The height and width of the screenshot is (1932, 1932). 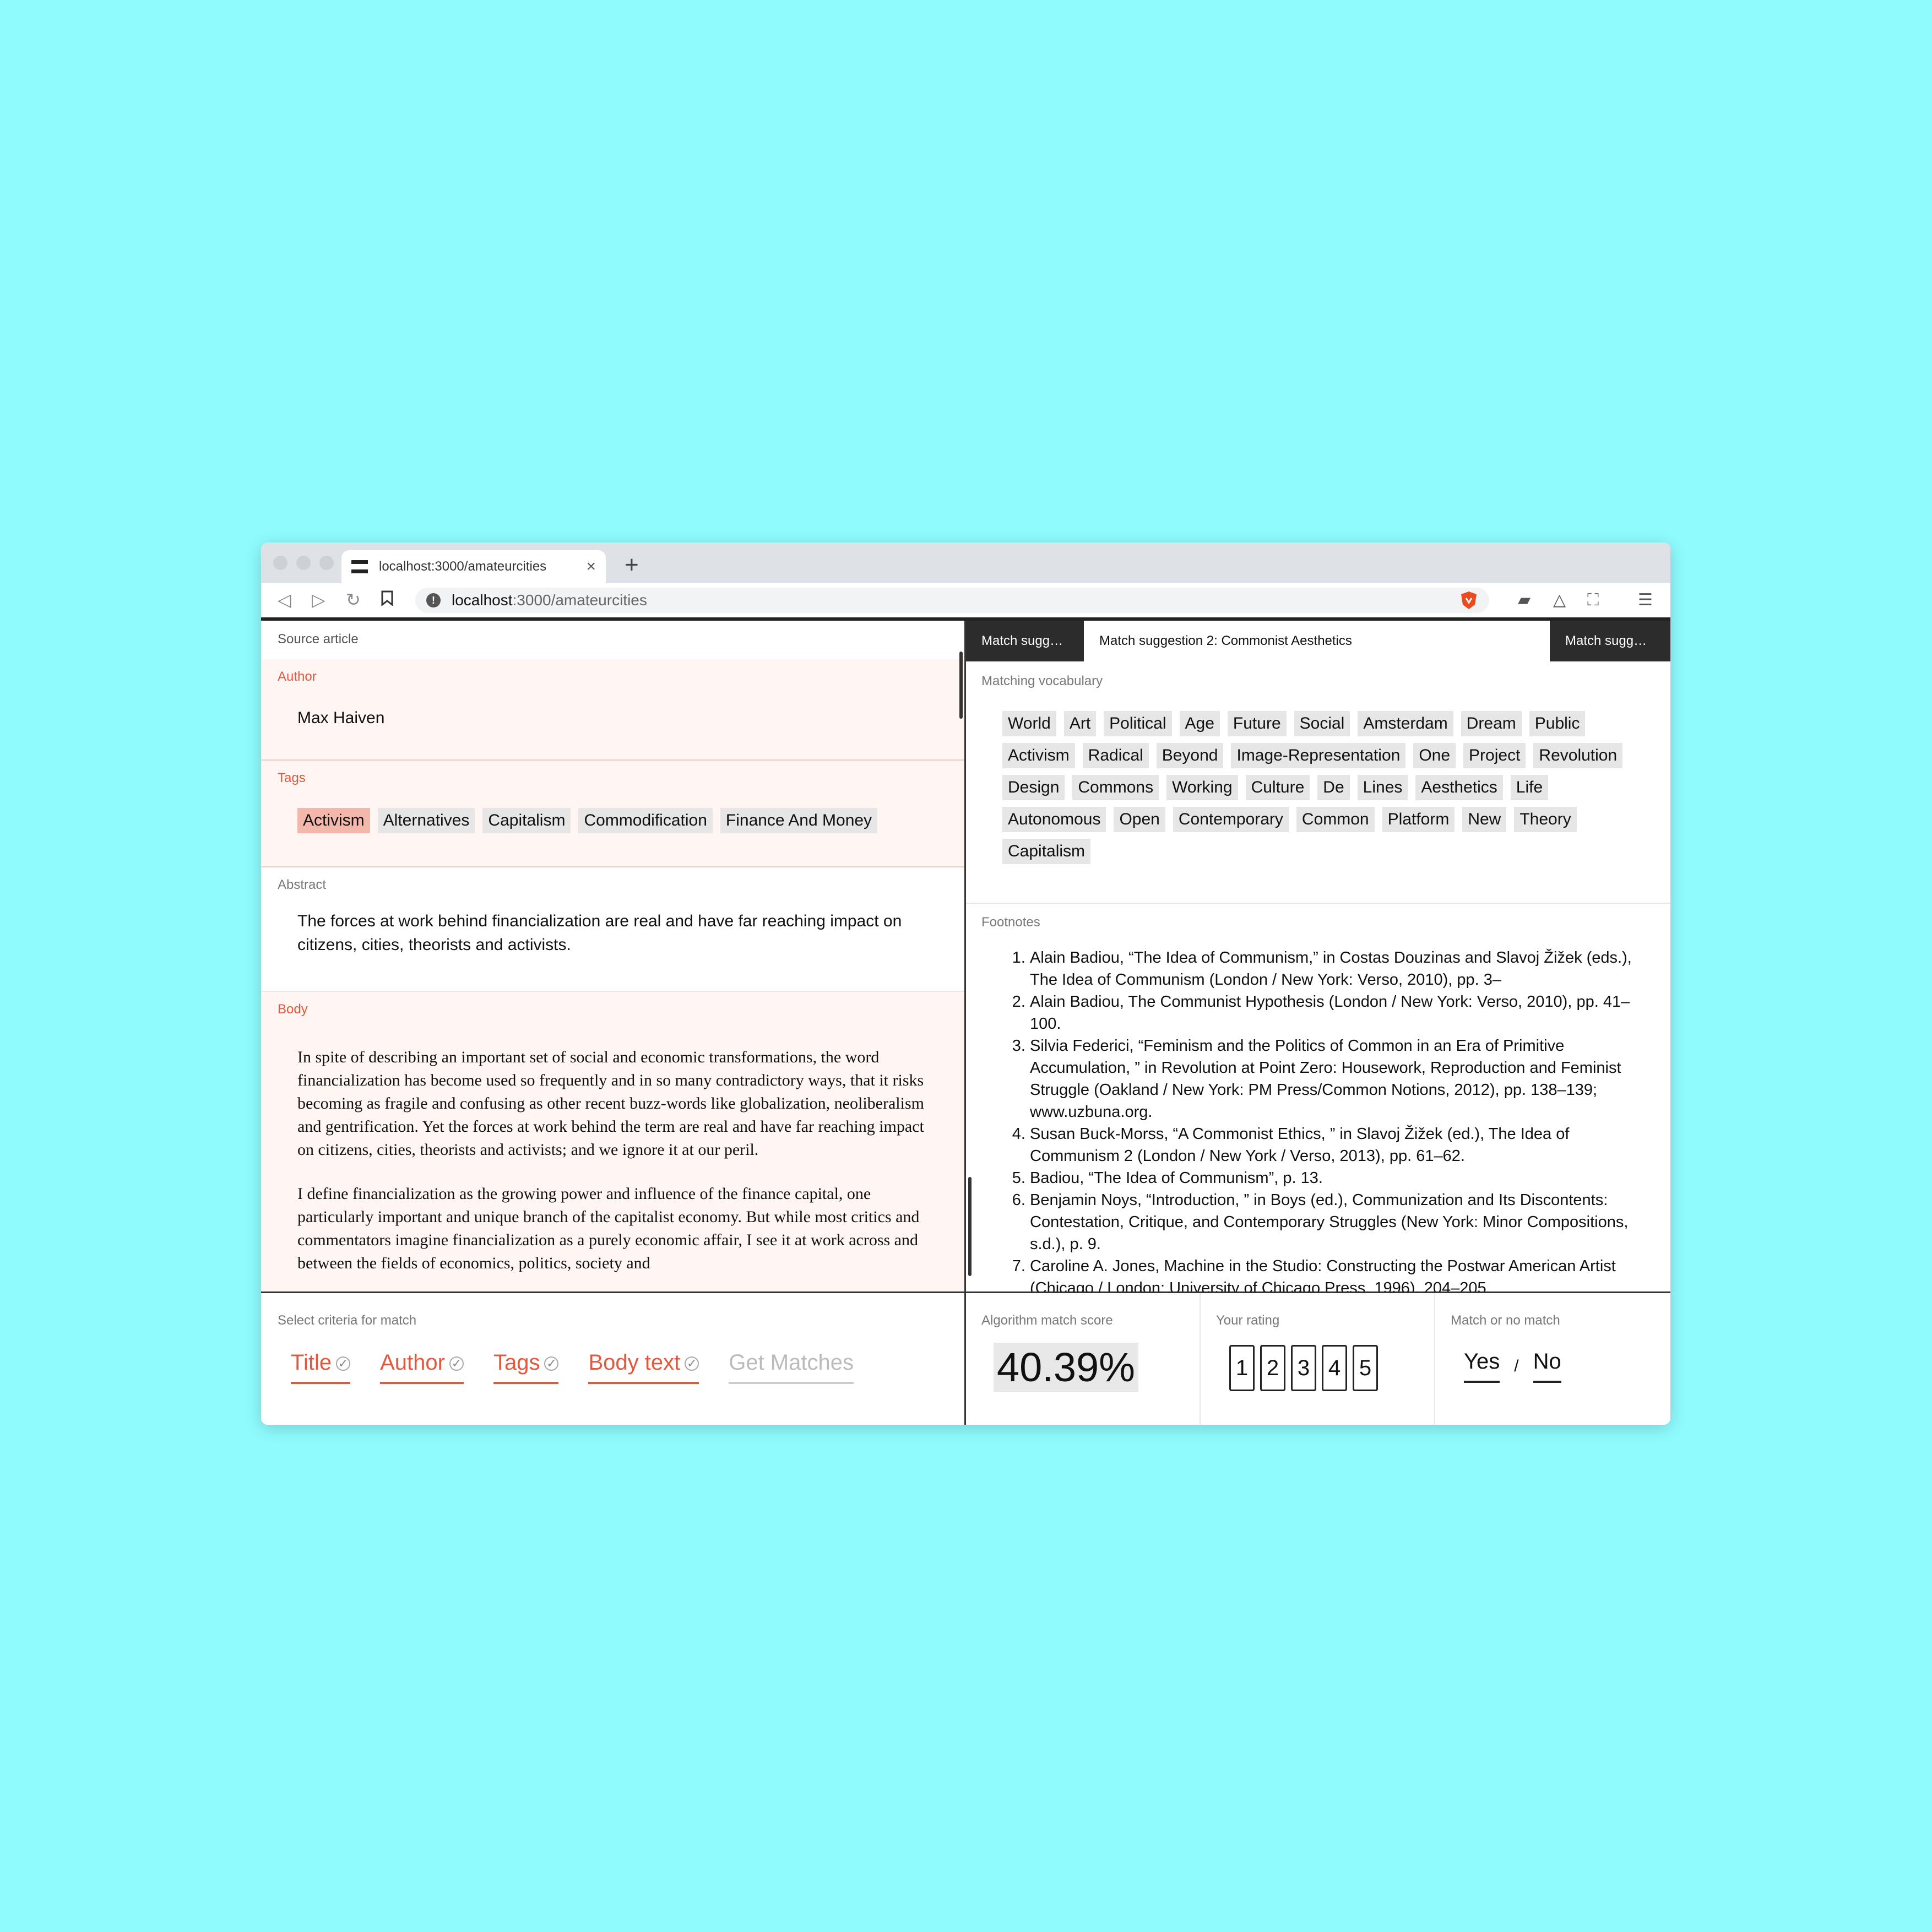 I want to click on minimize-window-button, so click(x=303, y=563).